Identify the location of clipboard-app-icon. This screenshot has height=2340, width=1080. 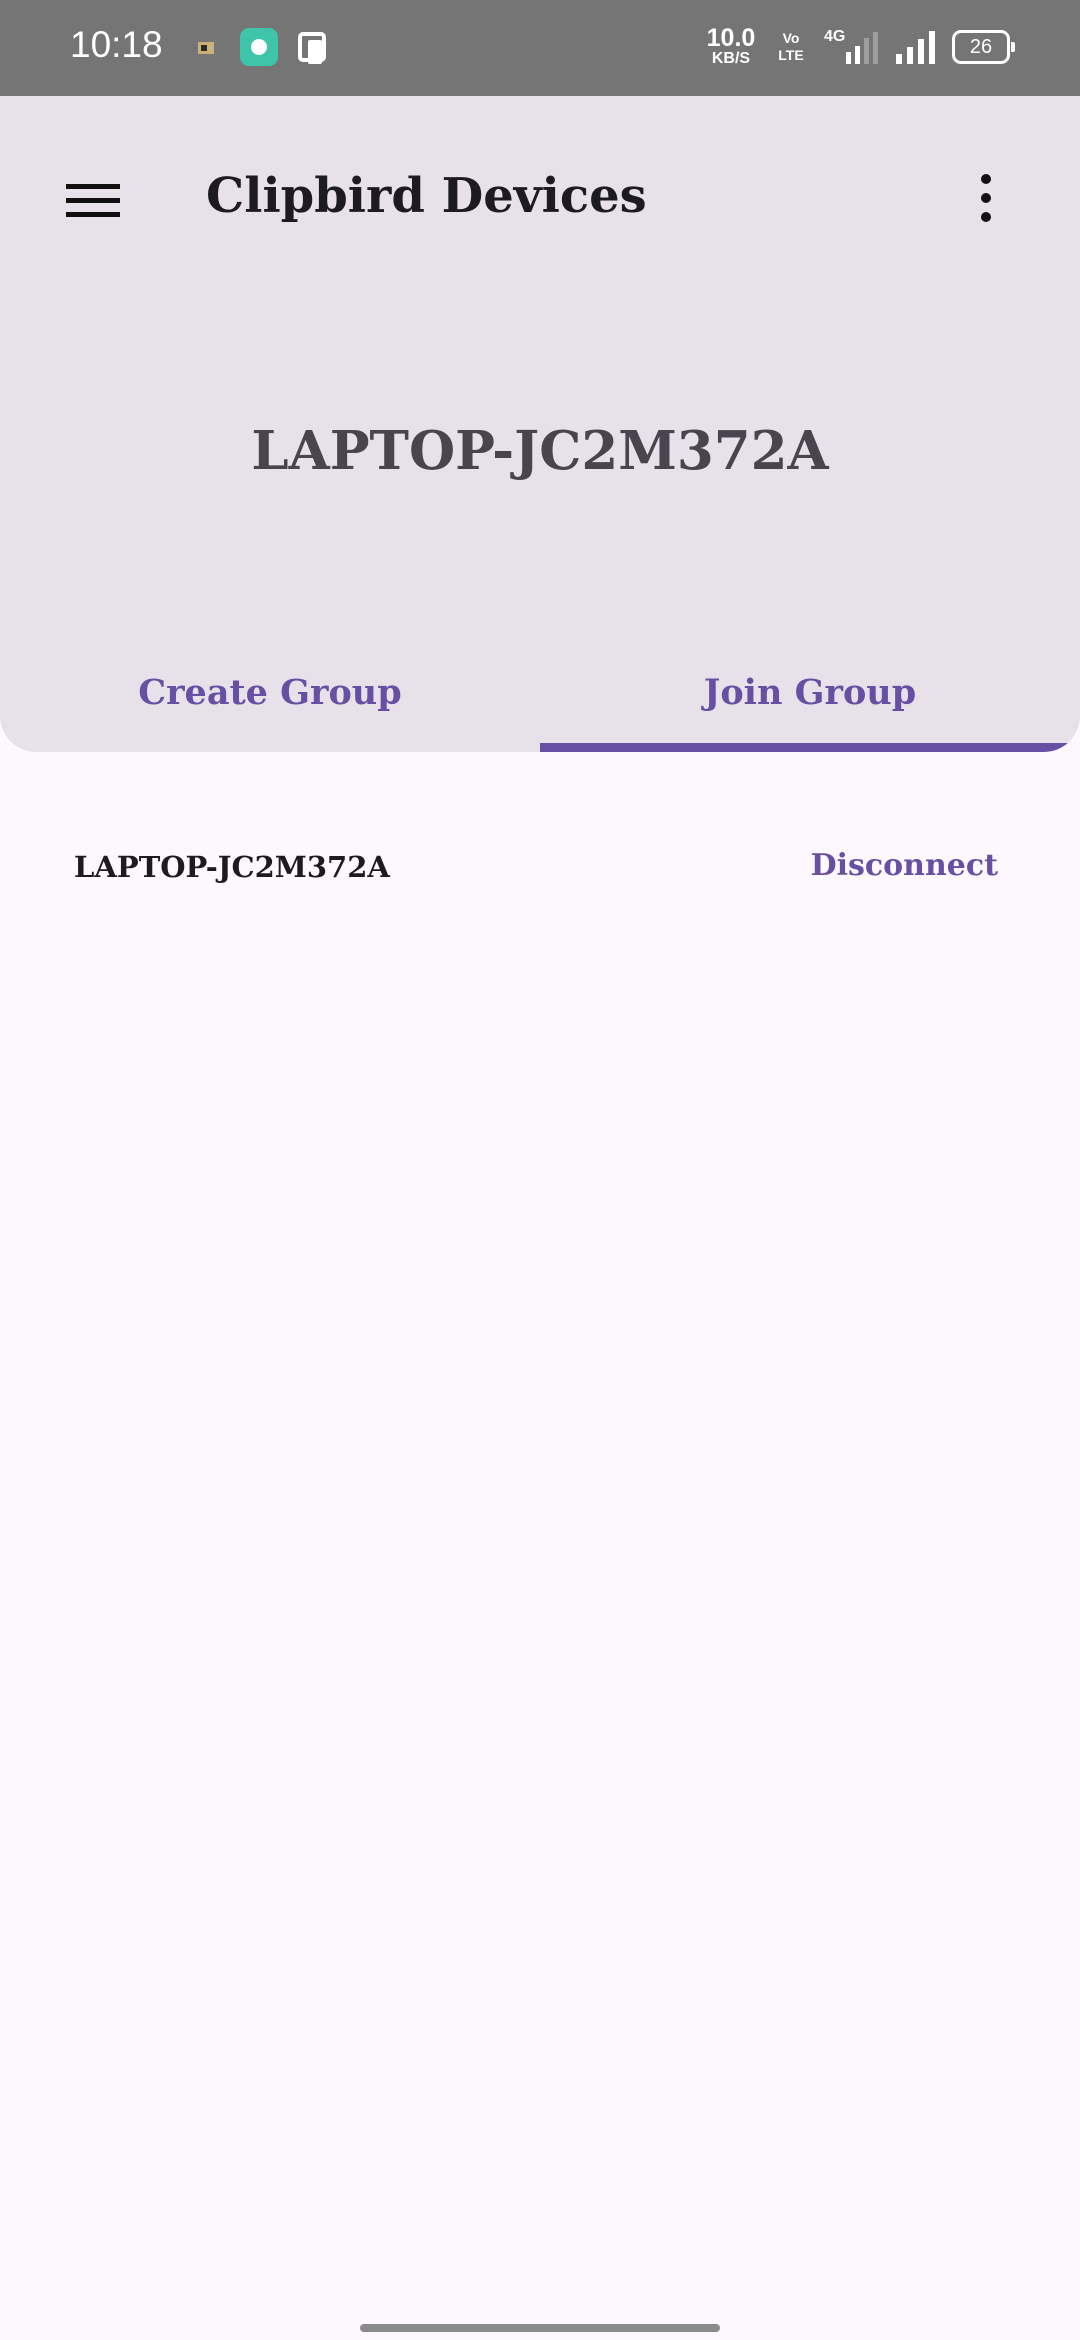
(312, 48).